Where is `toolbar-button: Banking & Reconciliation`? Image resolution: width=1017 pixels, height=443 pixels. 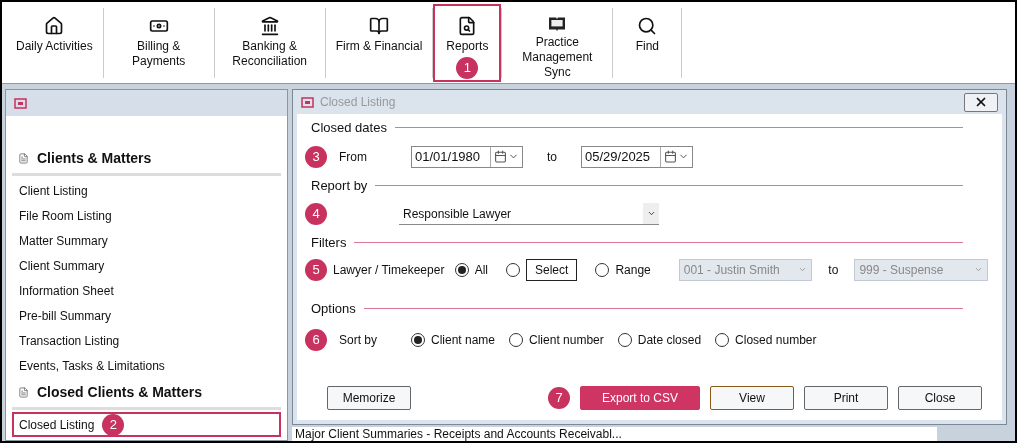 toolbar-button: Banking & Reconciliation is located at coordinates (269, 43).